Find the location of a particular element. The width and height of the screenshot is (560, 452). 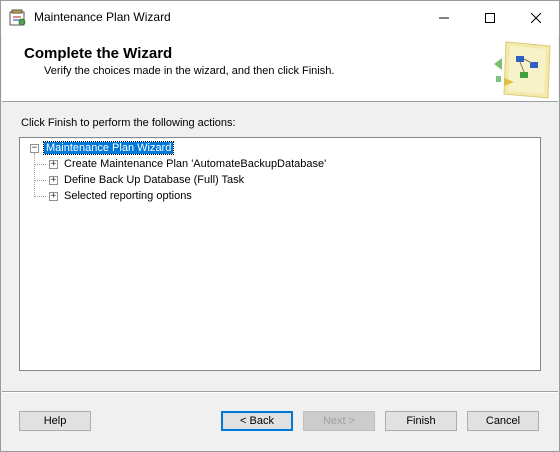

close-button is located at coordinates (536, 18).